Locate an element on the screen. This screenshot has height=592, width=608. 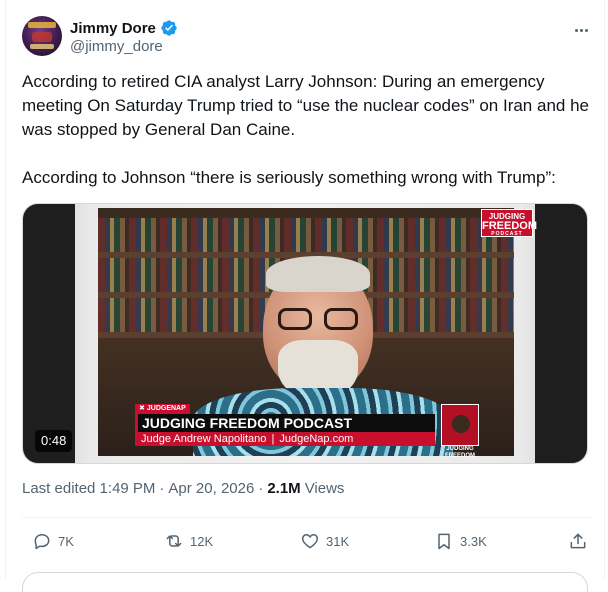
brand-line: PODCAST is located at coordinates (507, 234).